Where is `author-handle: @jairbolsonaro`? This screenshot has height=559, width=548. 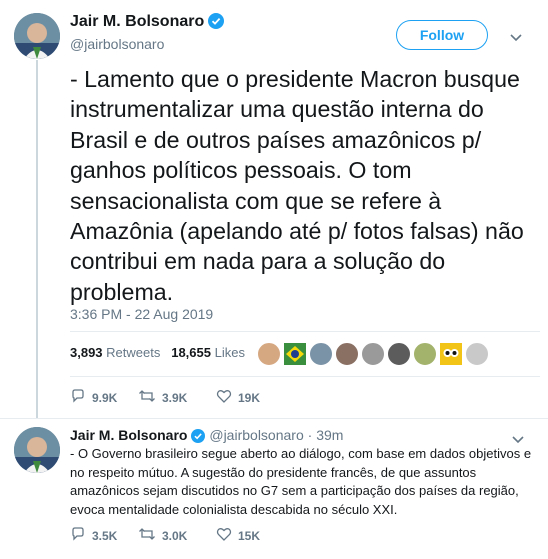
author-handle: @jairbolsonaro is located at coordinates (117, 44).